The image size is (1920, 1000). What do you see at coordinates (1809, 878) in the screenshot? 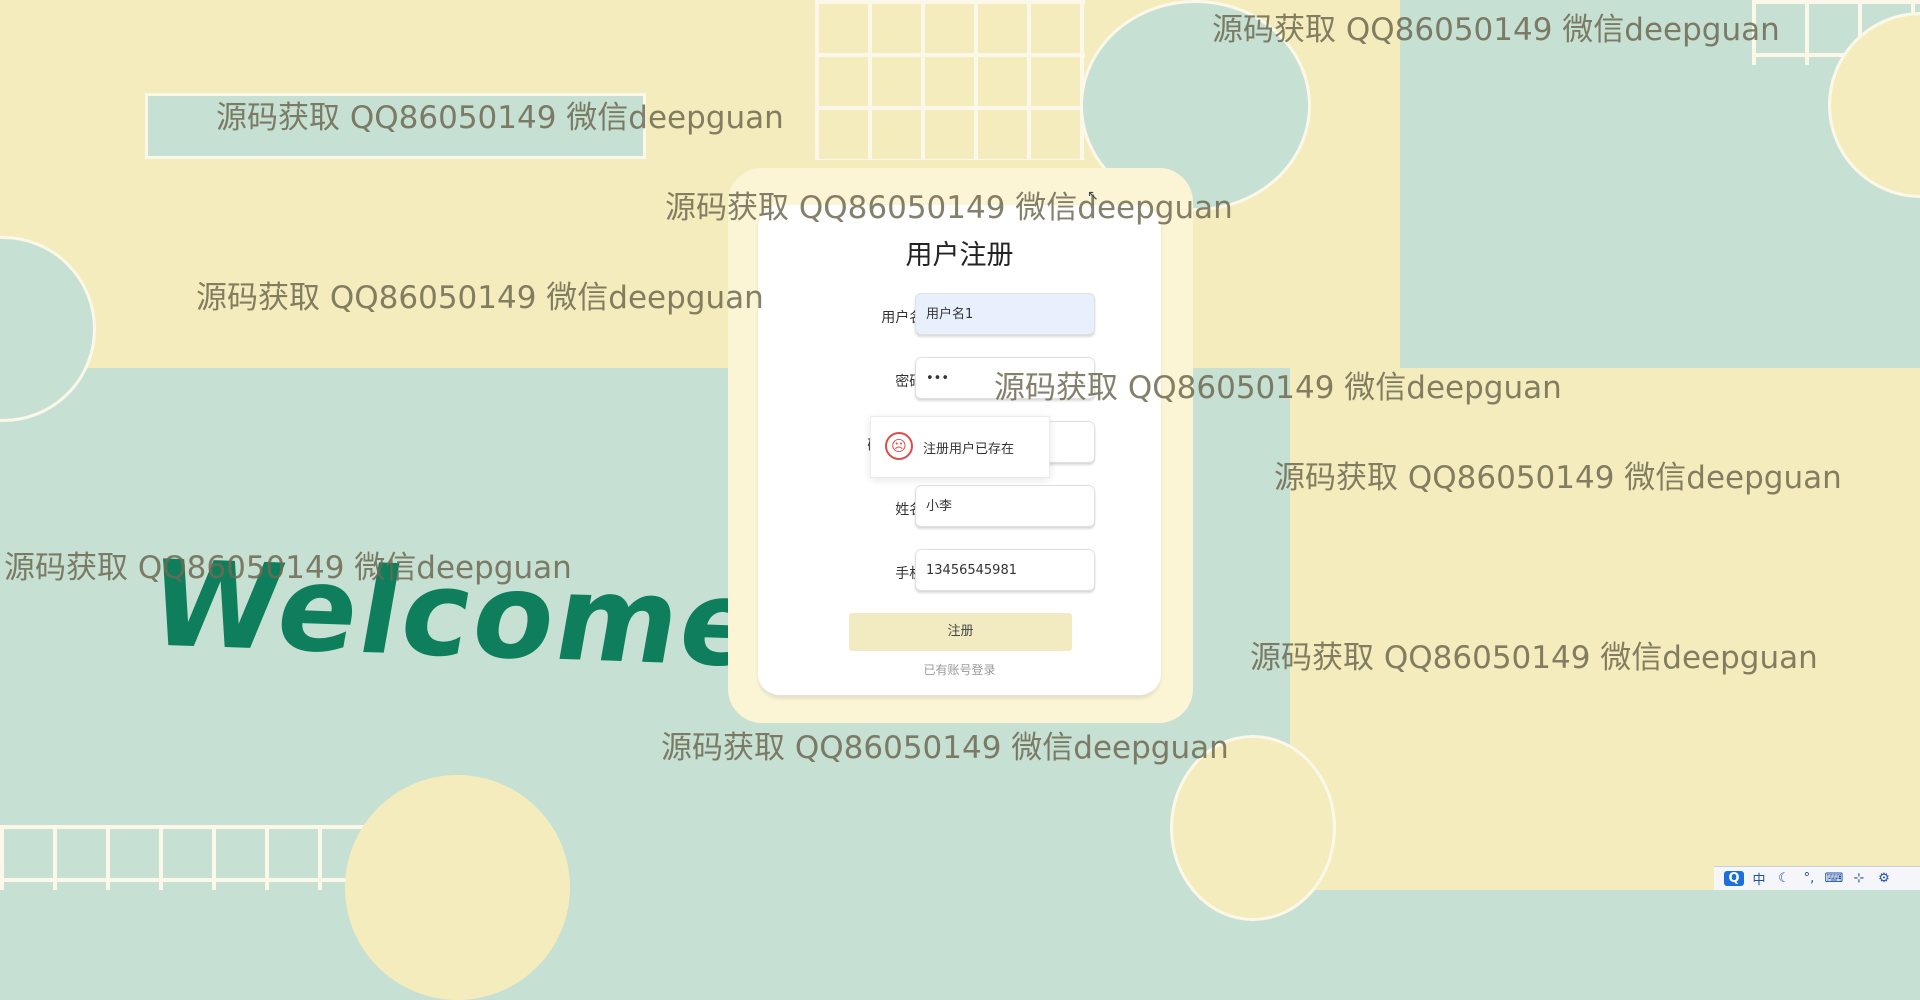
I see `ime-punctuation-icon: °,` at bounding box center [1809, 878].